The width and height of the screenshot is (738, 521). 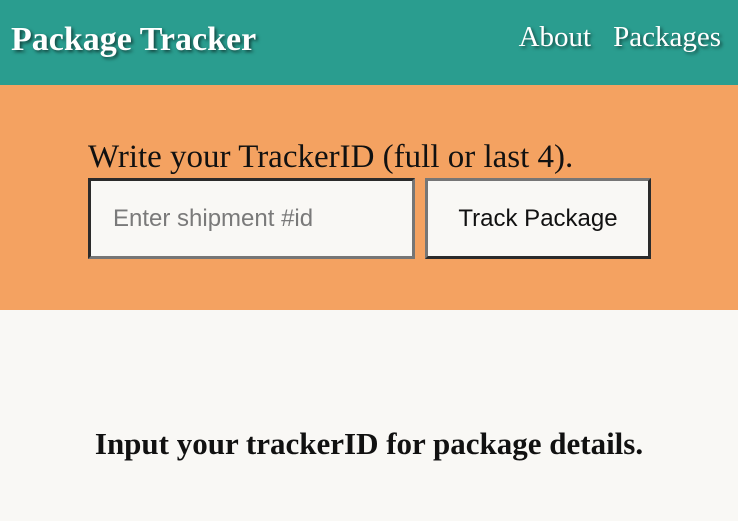 What do you see at coordinates (251, 218) in the screenshot?
I see `tracker-id-input` at bounding box center [251, 218].